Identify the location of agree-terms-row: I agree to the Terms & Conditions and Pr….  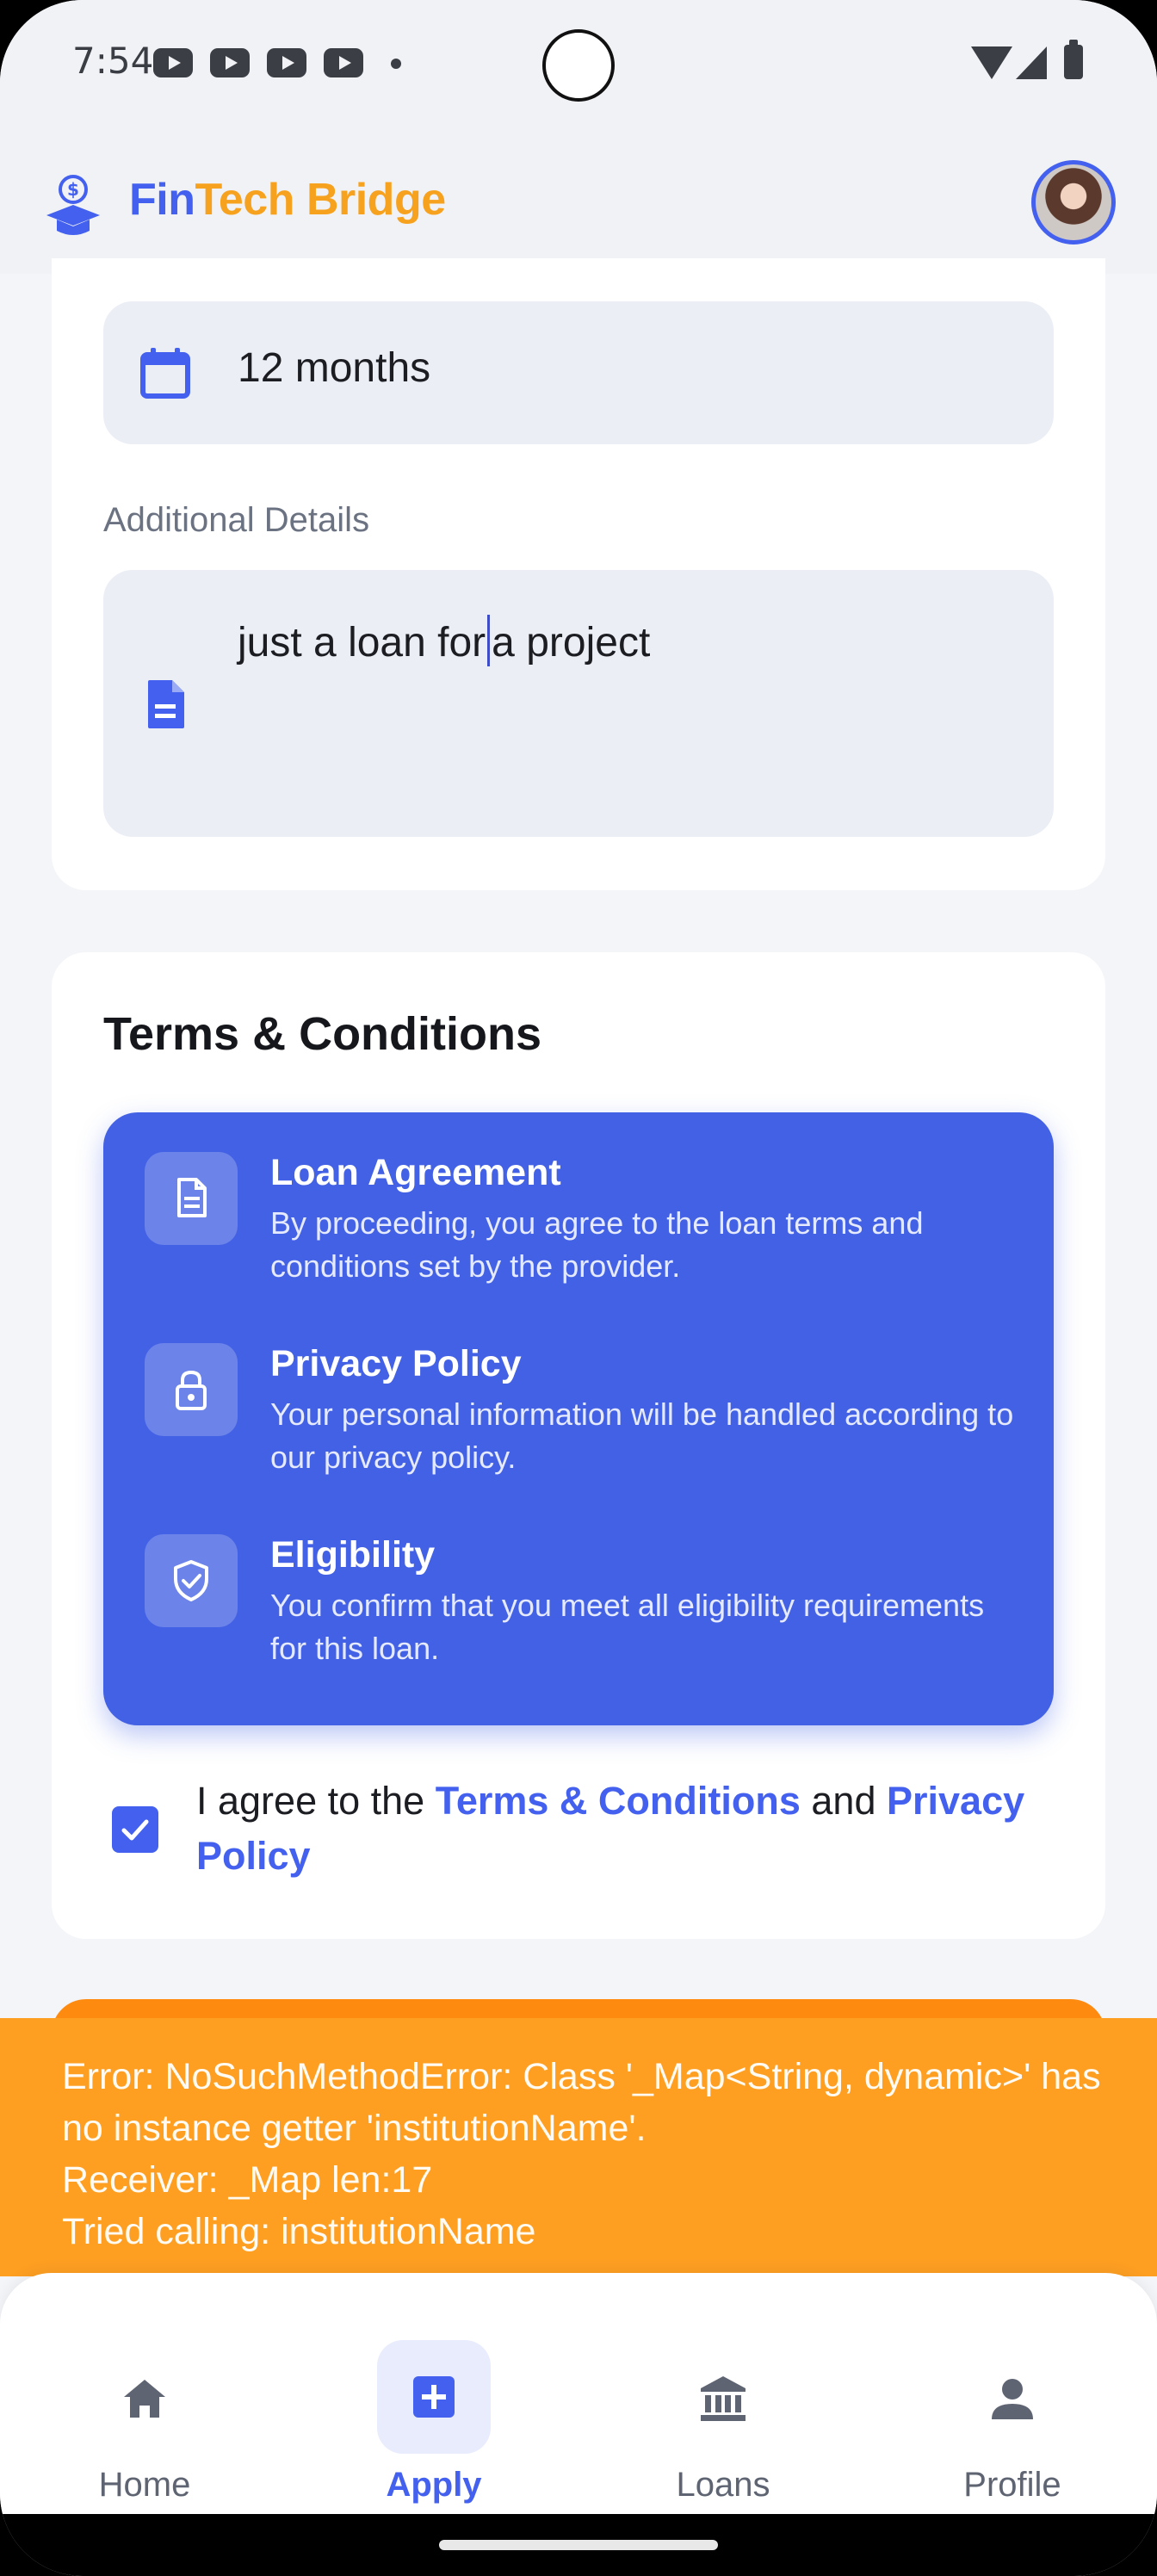
(587, 1839).